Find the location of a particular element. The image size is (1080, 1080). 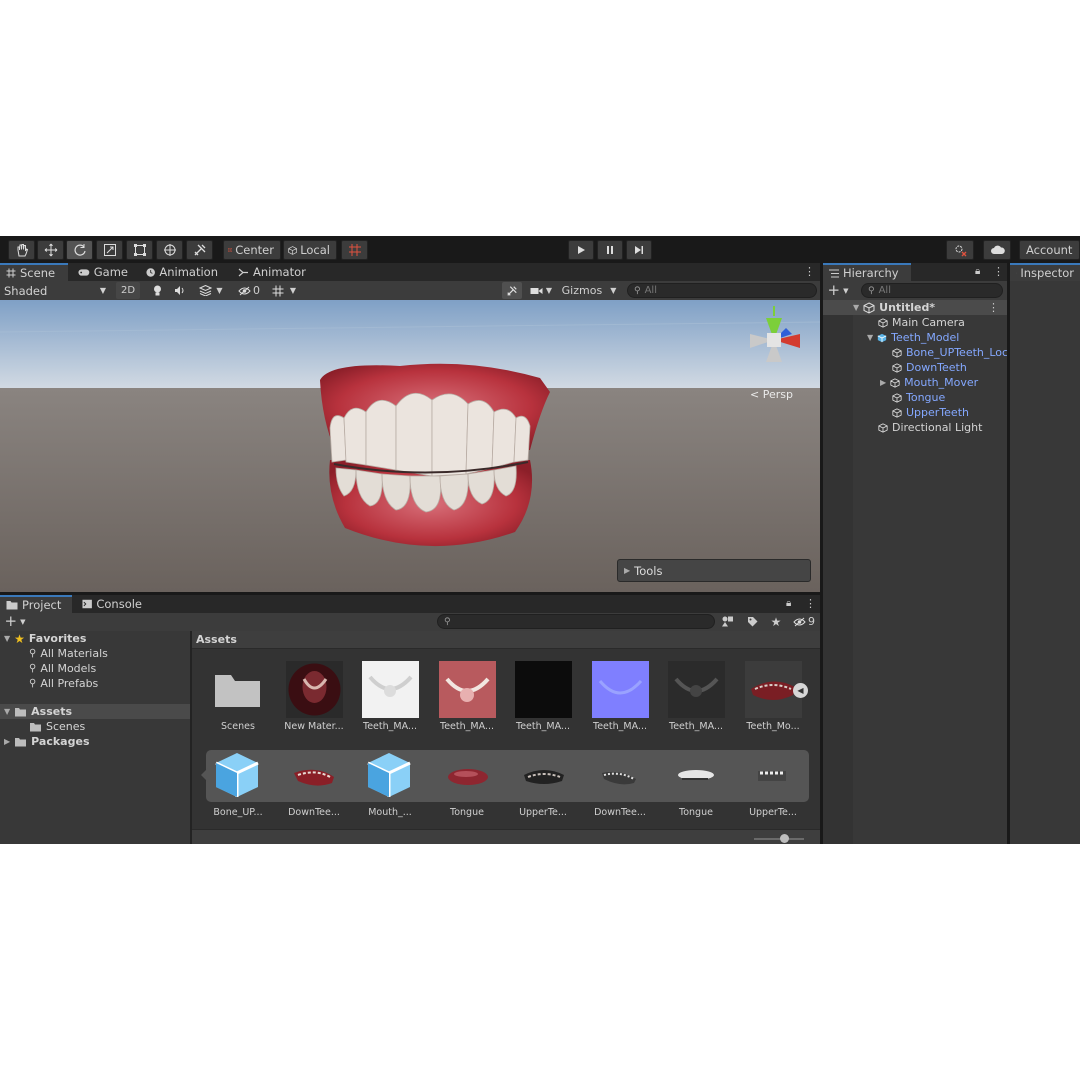

create-dropdown: + ▼ is located at coordinates (838, 290).